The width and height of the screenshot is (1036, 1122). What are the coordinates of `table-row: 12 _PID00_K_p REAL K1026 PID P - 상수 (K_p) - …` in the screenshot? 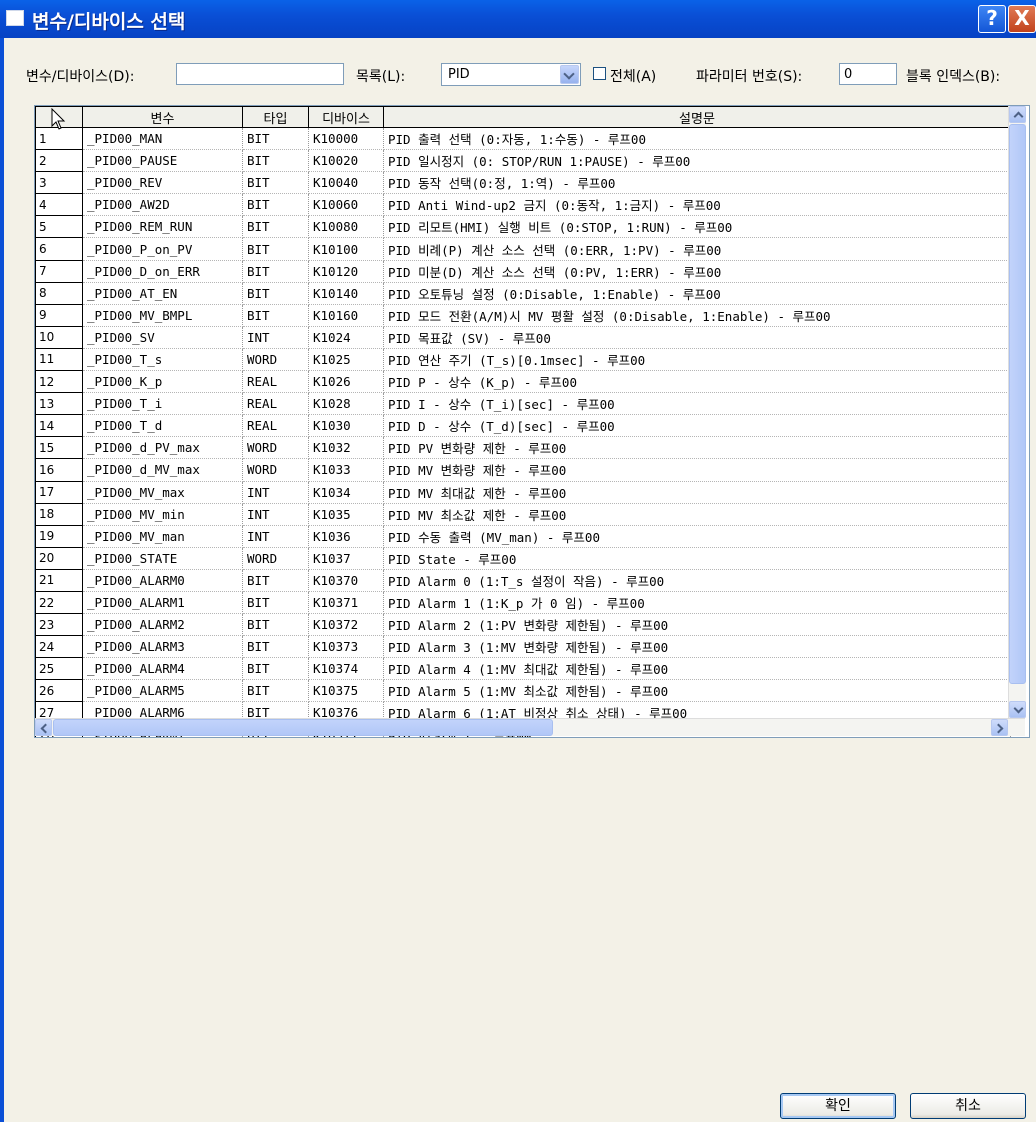 It's located at (523, 382).